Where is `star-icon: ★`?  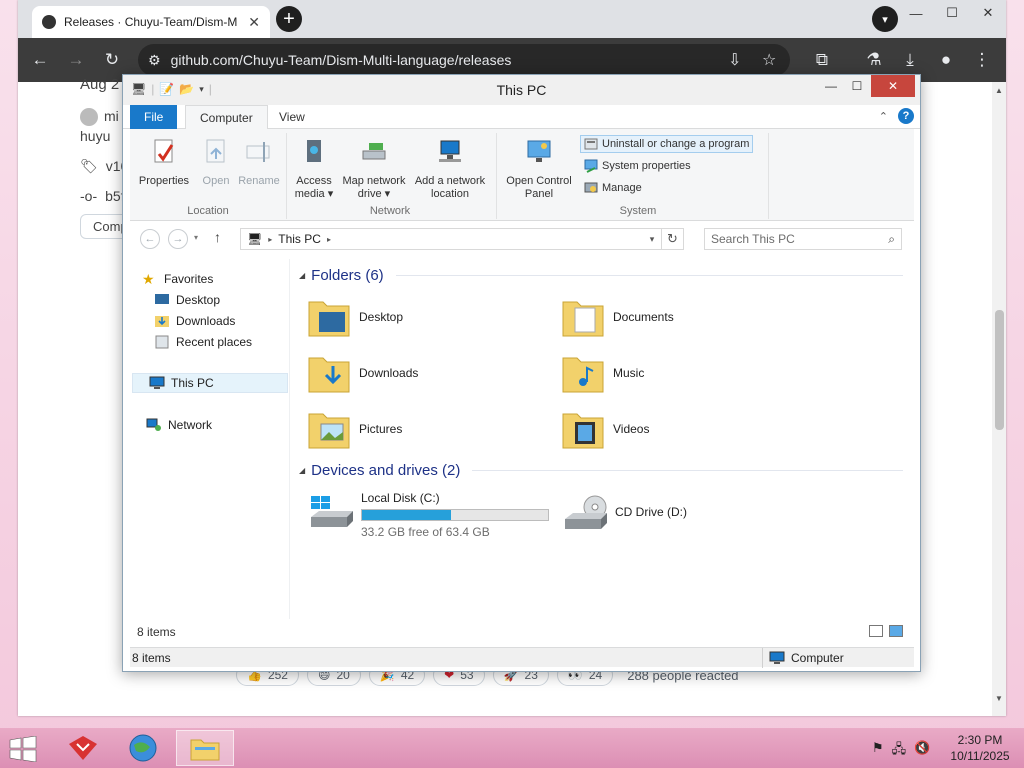 star-icon: ★ is located at coordinates (148, 279).